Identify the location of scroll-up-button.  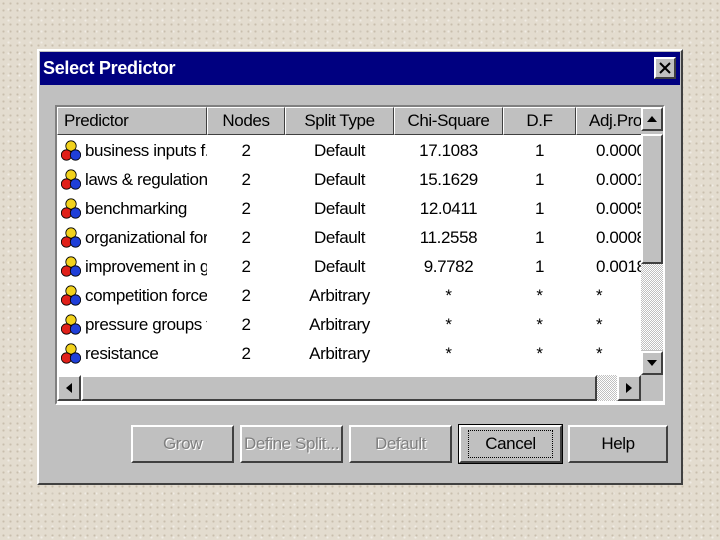
(652, 119).